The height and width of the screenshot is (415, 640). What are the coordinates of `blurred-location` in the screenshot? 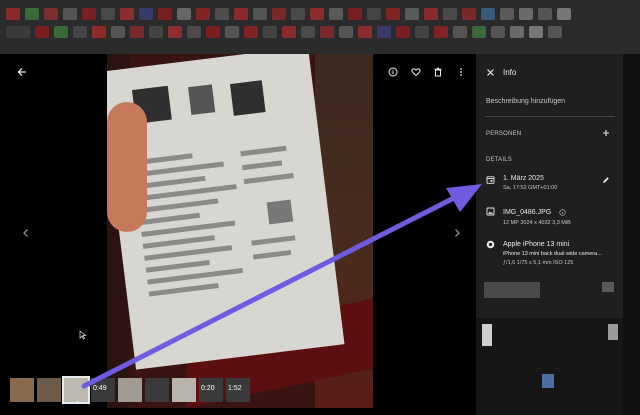 It's located at (512, 290).